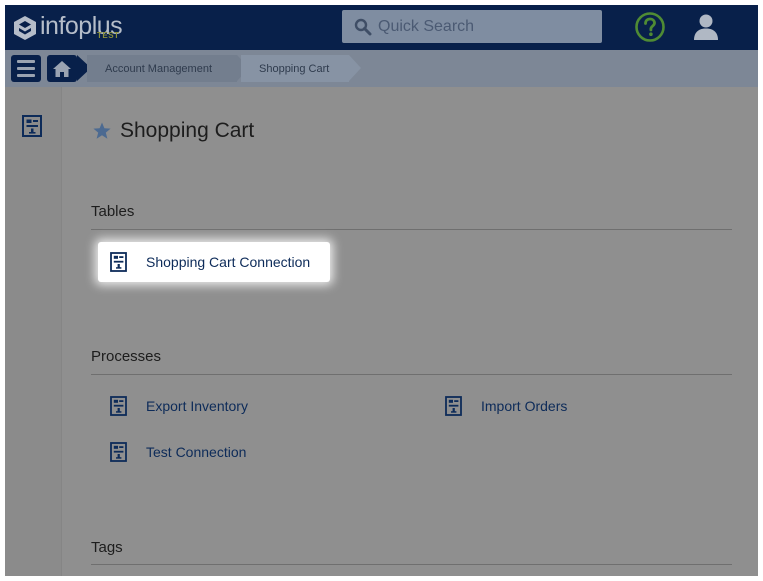  I want to click on breadcrumb-label: Account Management, so click(159, 68).